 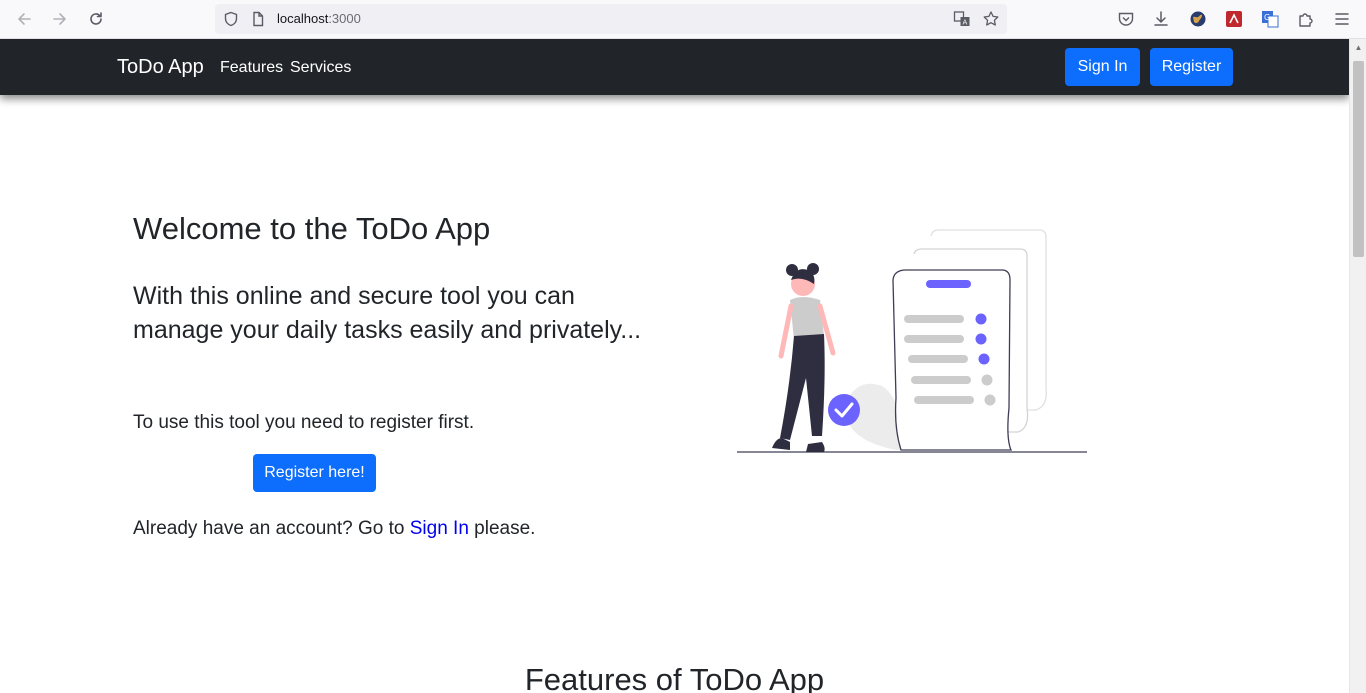 I want to click on navbar-brand: ToDo App, so click(x=160, y=67).